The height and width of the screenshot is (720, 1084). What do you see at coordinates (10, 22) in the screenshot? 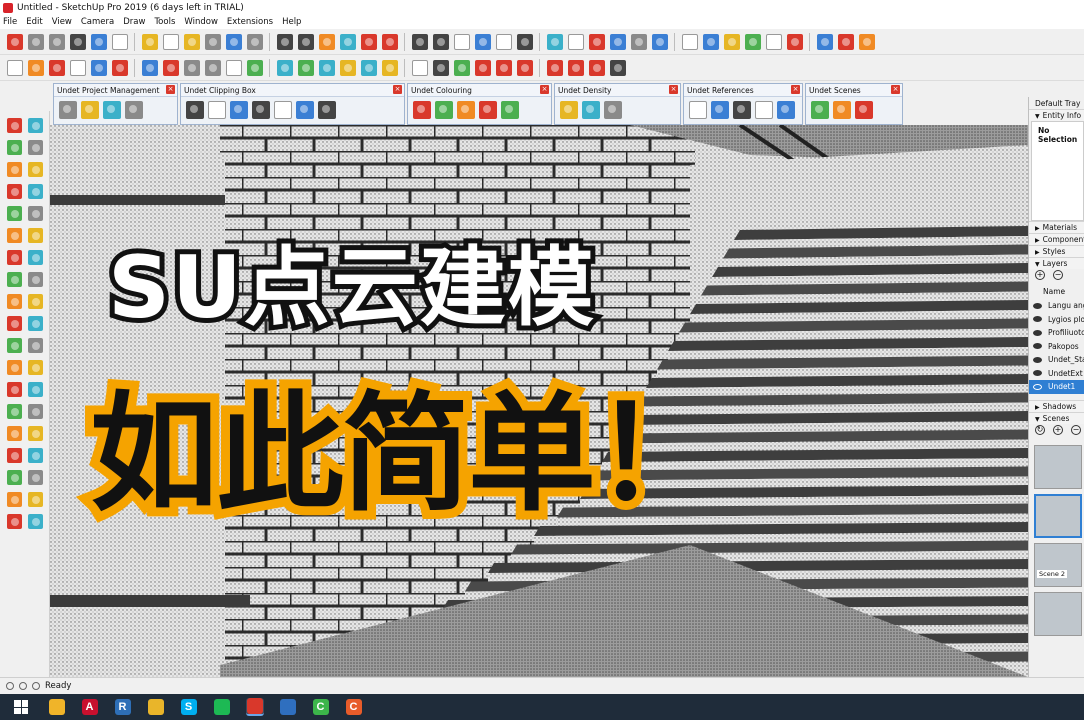
I see `menu-item-file: File` at bounding box center [10, 22].